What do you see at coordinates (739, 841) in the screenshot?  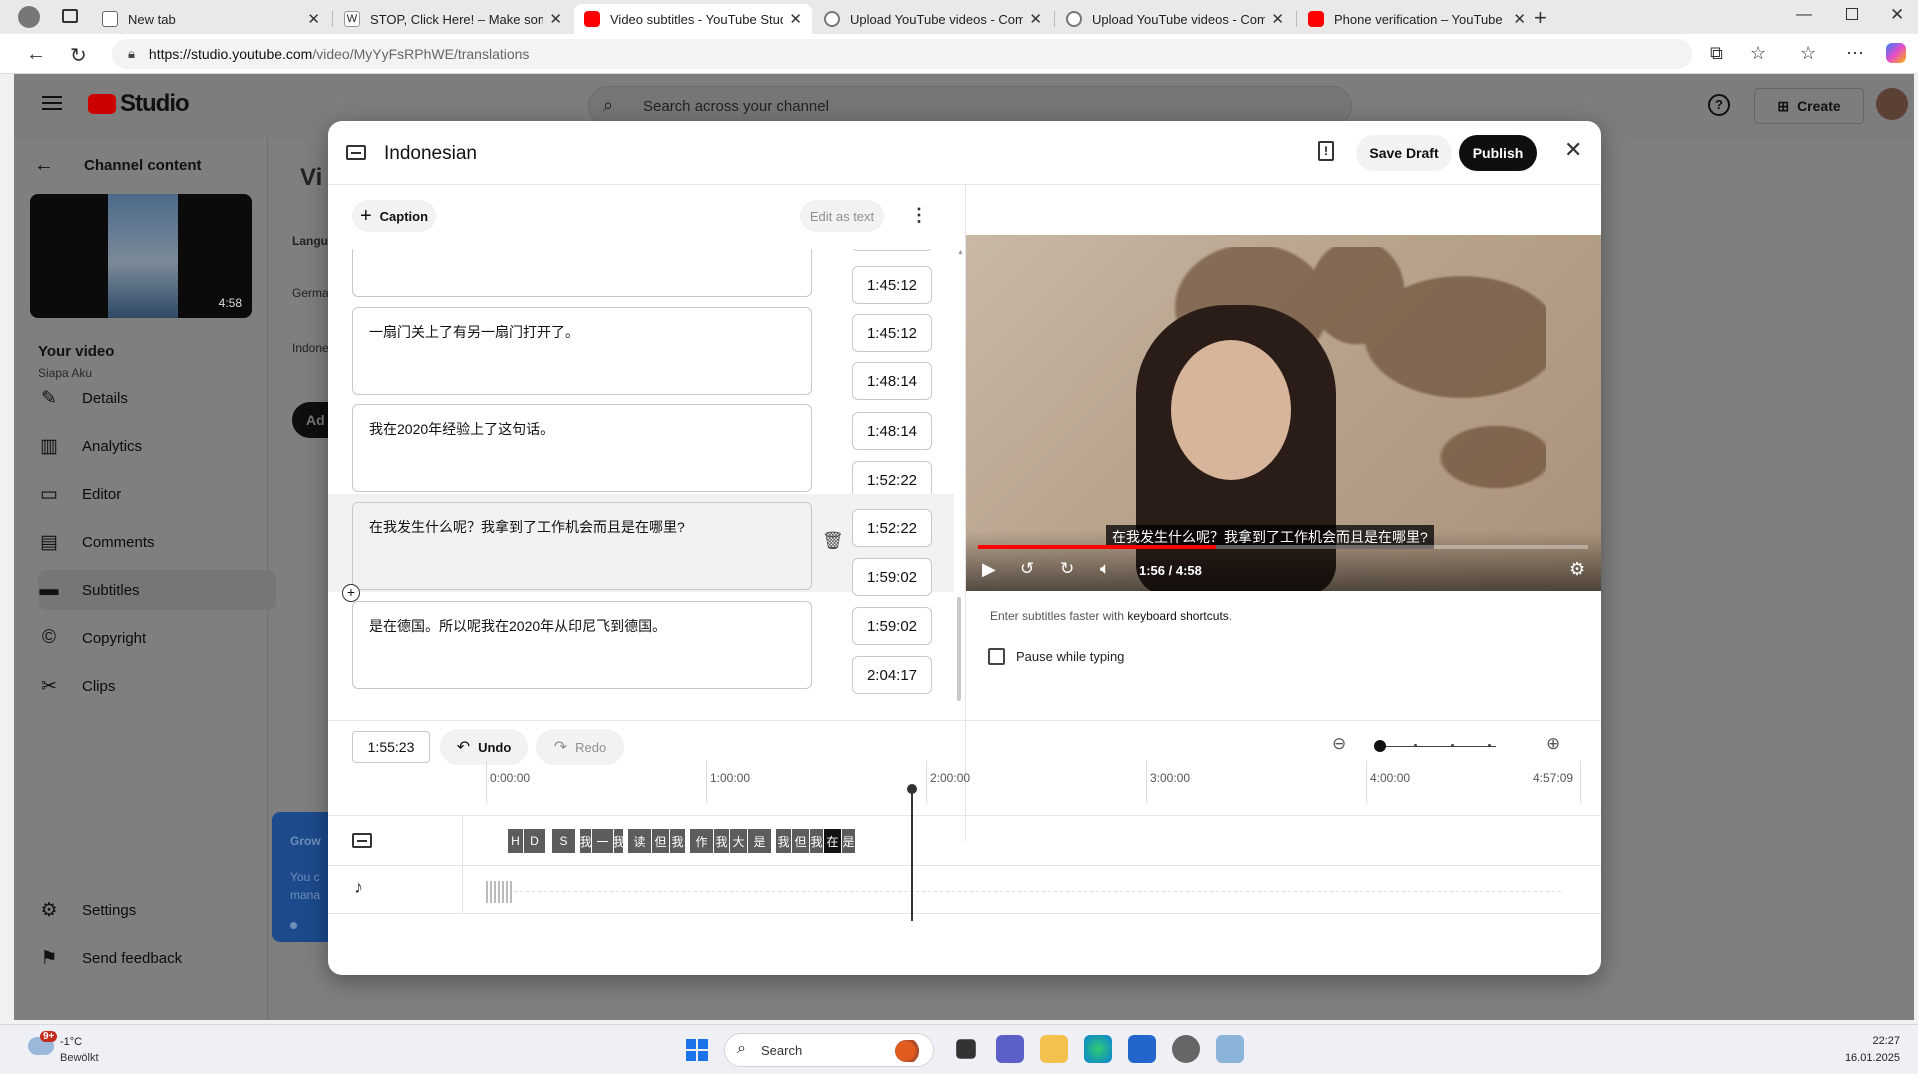 I see `subtitle-segment: 大` at bounding box center [739, 841].